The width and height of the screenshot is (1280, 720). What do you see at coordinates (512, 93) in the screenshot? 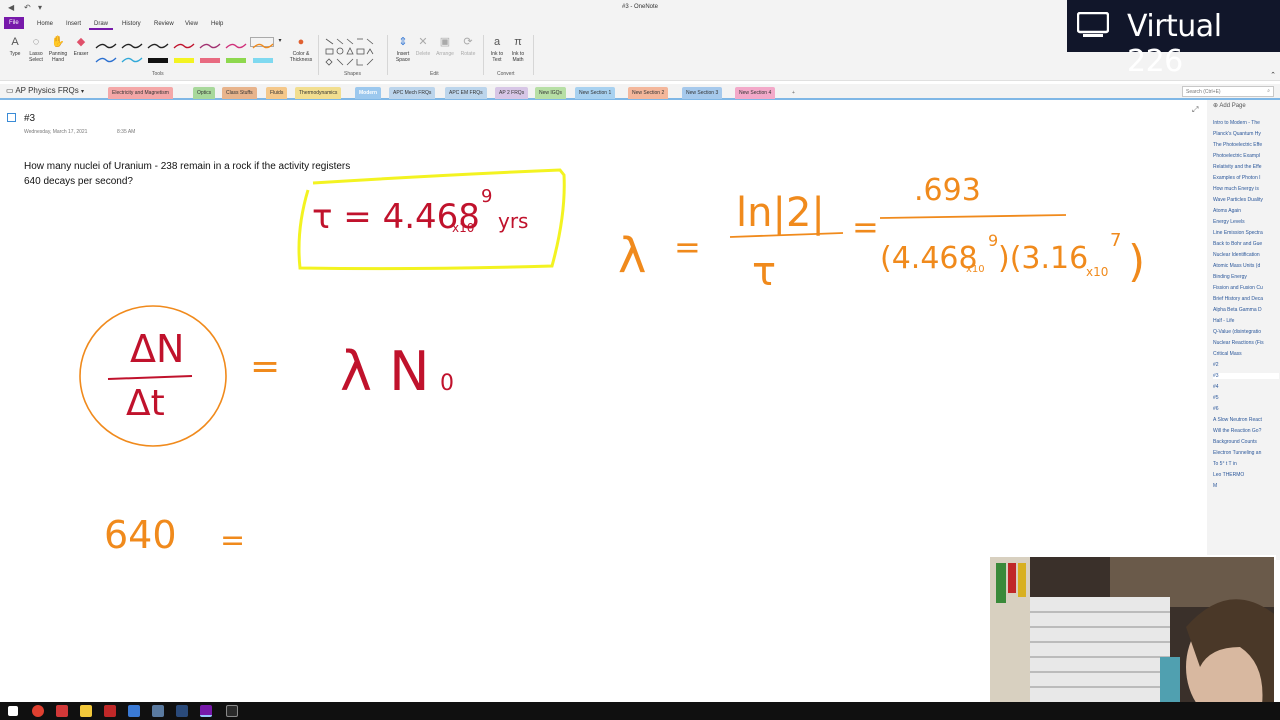
I see `section-tab: AP 2 FRQs` at bounding box center [512, 93].